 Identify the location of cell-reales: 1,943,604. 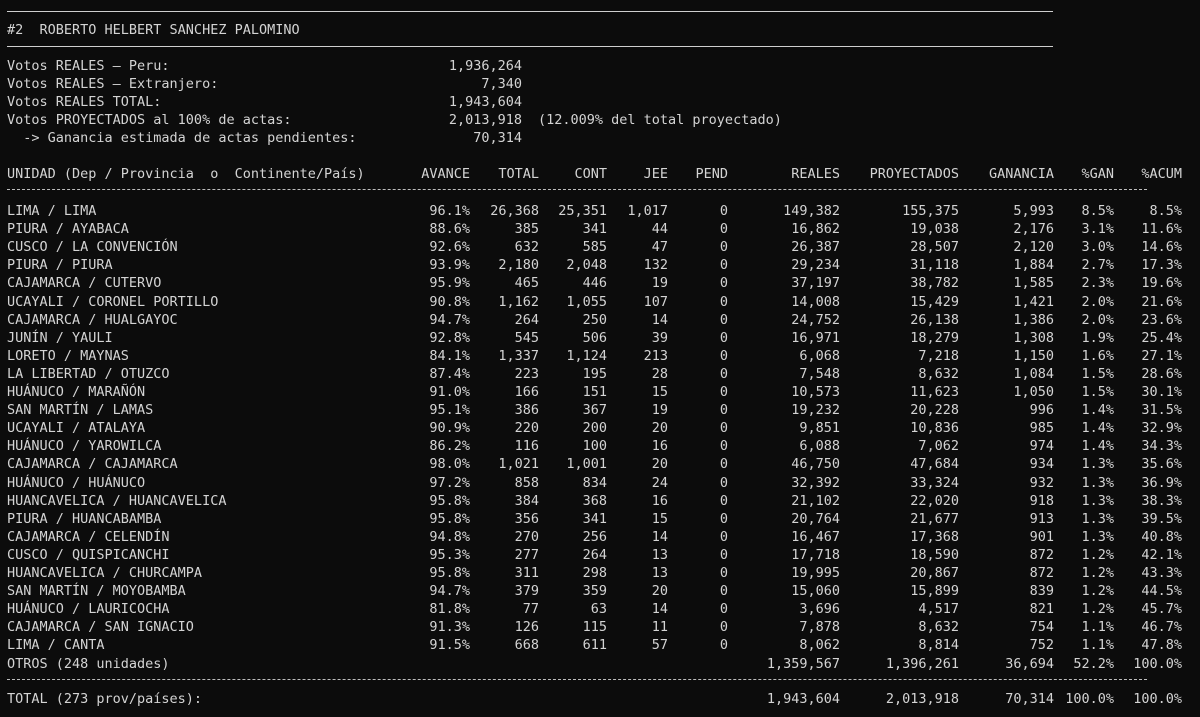
(803, 699).